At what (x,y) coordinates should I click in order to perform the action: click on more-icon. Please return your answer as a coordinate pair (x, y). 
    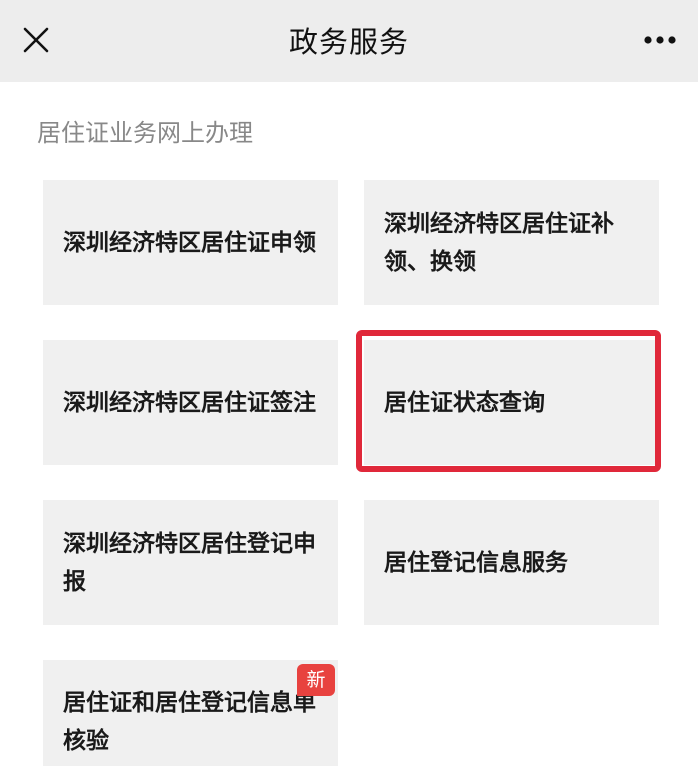
    Looking at the image, I should click on (660, 40).